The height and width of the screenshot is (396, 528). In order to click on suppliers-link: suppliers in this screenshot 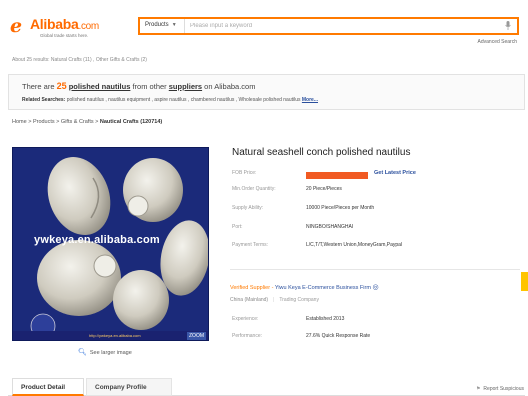, I will do `click(185, 86)`.